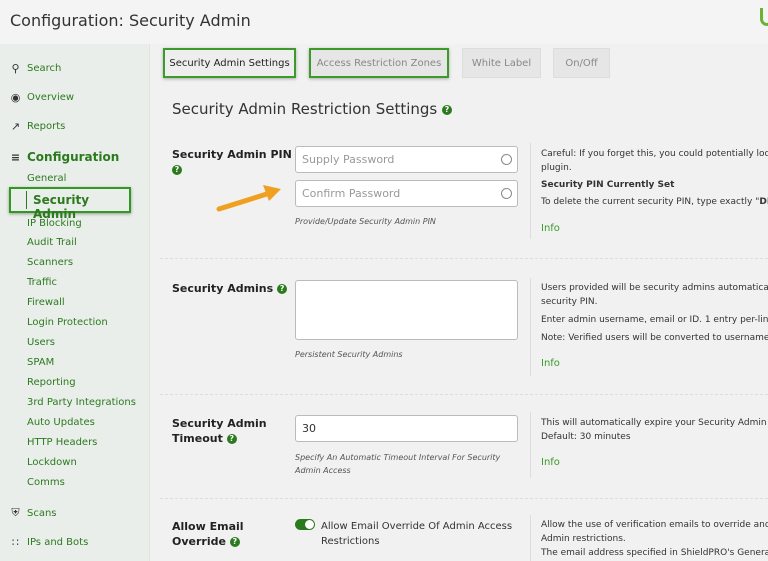 The height and width of the screenshot is (561, 768). What do you see at coordinates (223, 288) in the screenshot?
I see `text: Security Admins` at bounding box center [223, 288].